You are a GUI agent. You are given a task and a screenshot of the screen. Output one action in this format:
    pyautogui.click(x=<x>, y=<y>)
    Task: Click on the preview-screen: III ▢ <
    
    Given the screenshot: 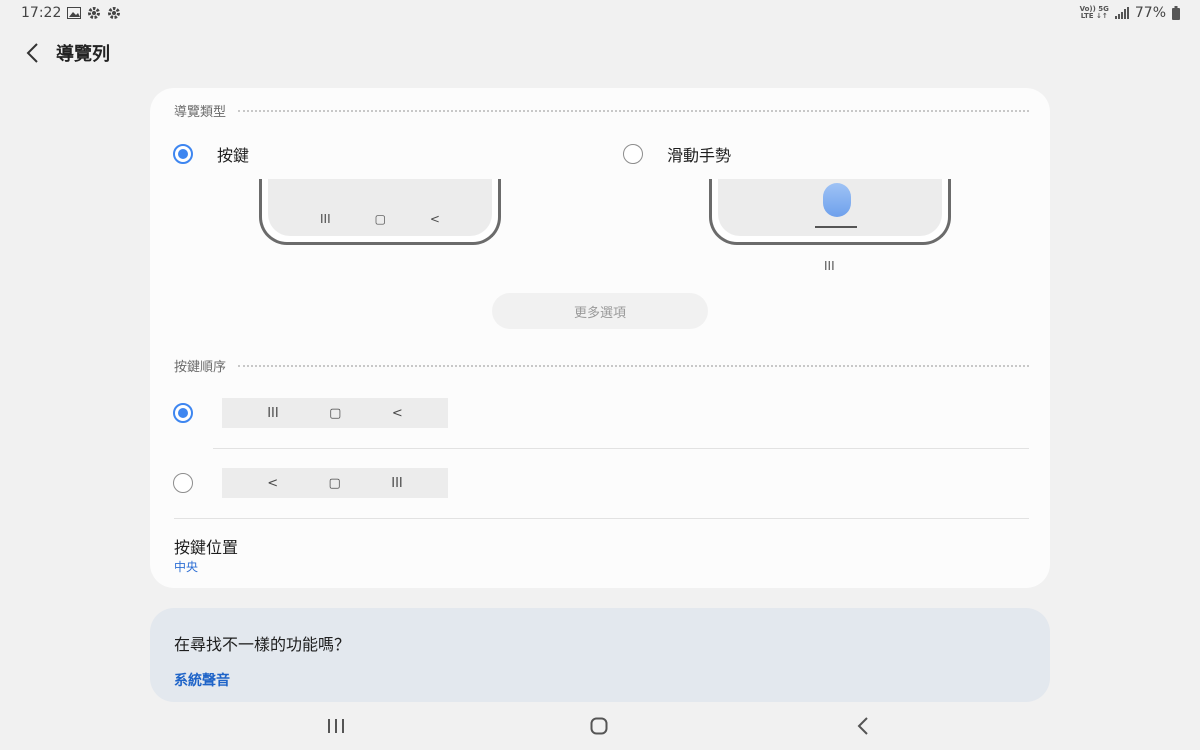 What is the action you would take?
    pyautogui.click(x=380, y=207)
    